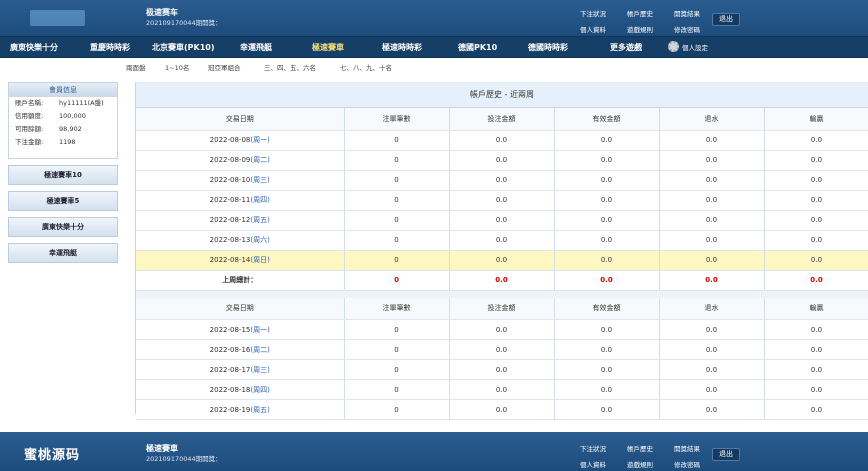  What do you see at coordinates (593, 29) in the screenshot?
I see `link-profile: 個人資料` at bounding box center [593, 29].